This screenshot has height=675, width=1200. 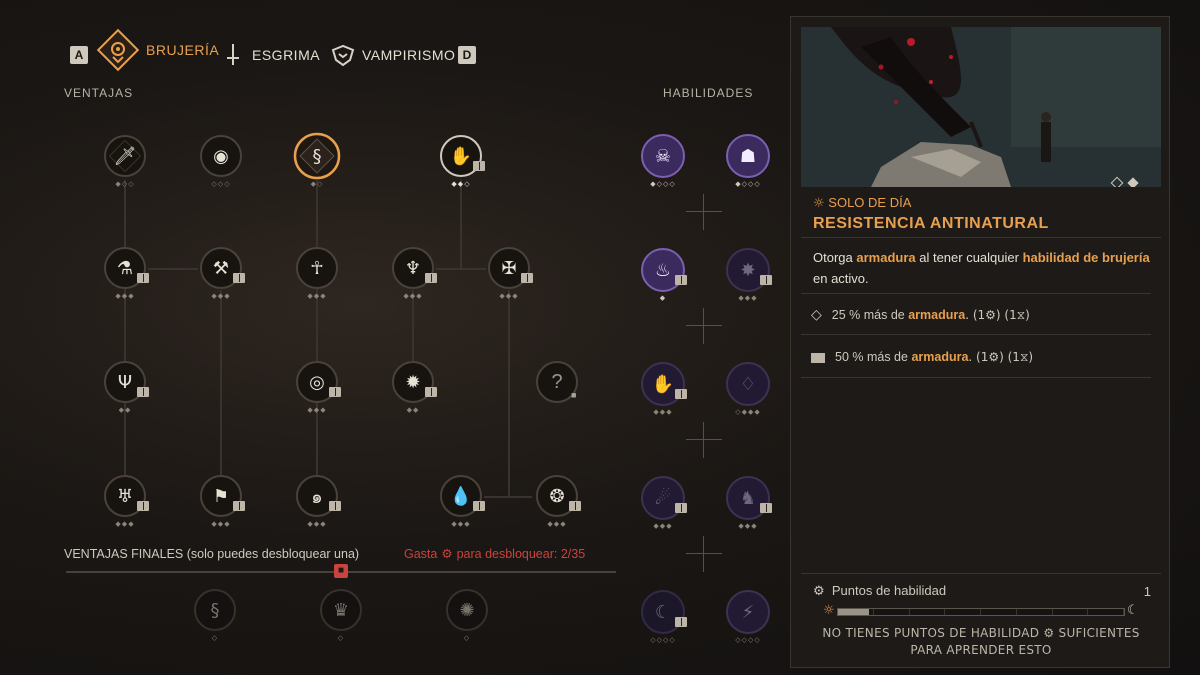 What do you see at coordinates (819, 591) in the screenshot?
I see `gear-icon: ⚙` at bounding box center [819, 591].